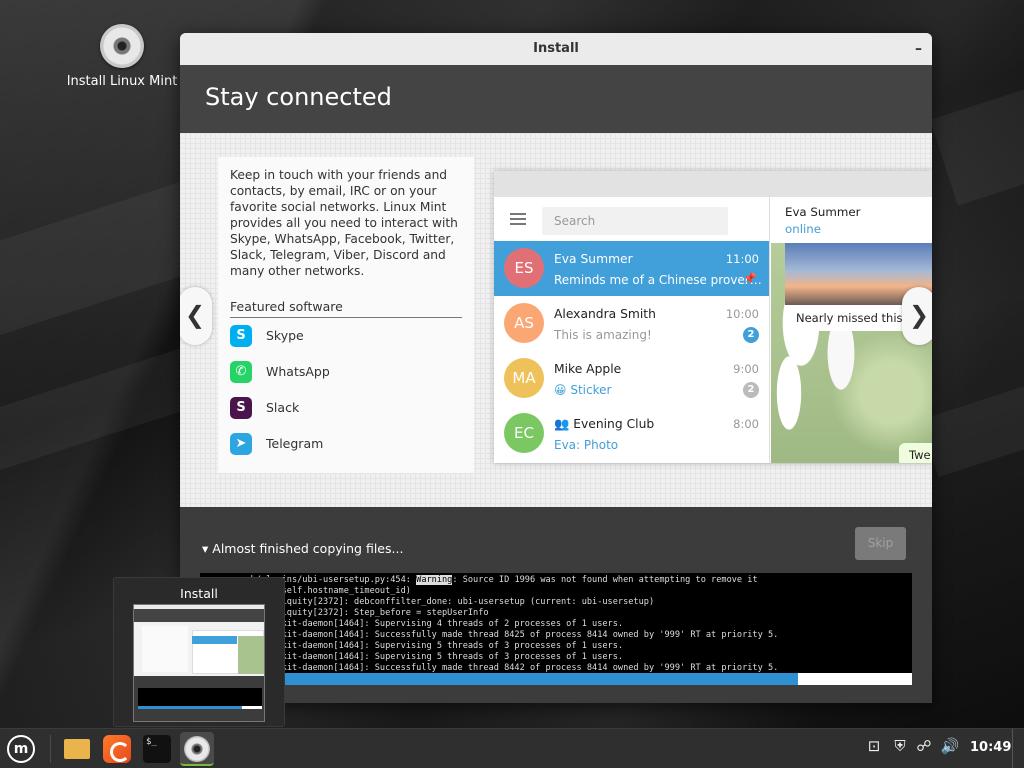 The image size is (1024, 768). What do you see at coordinates (346, 372) in the screenshot?
I see `featured-software-item: ✆ WhatsApp` at bounding box center [346, 372].